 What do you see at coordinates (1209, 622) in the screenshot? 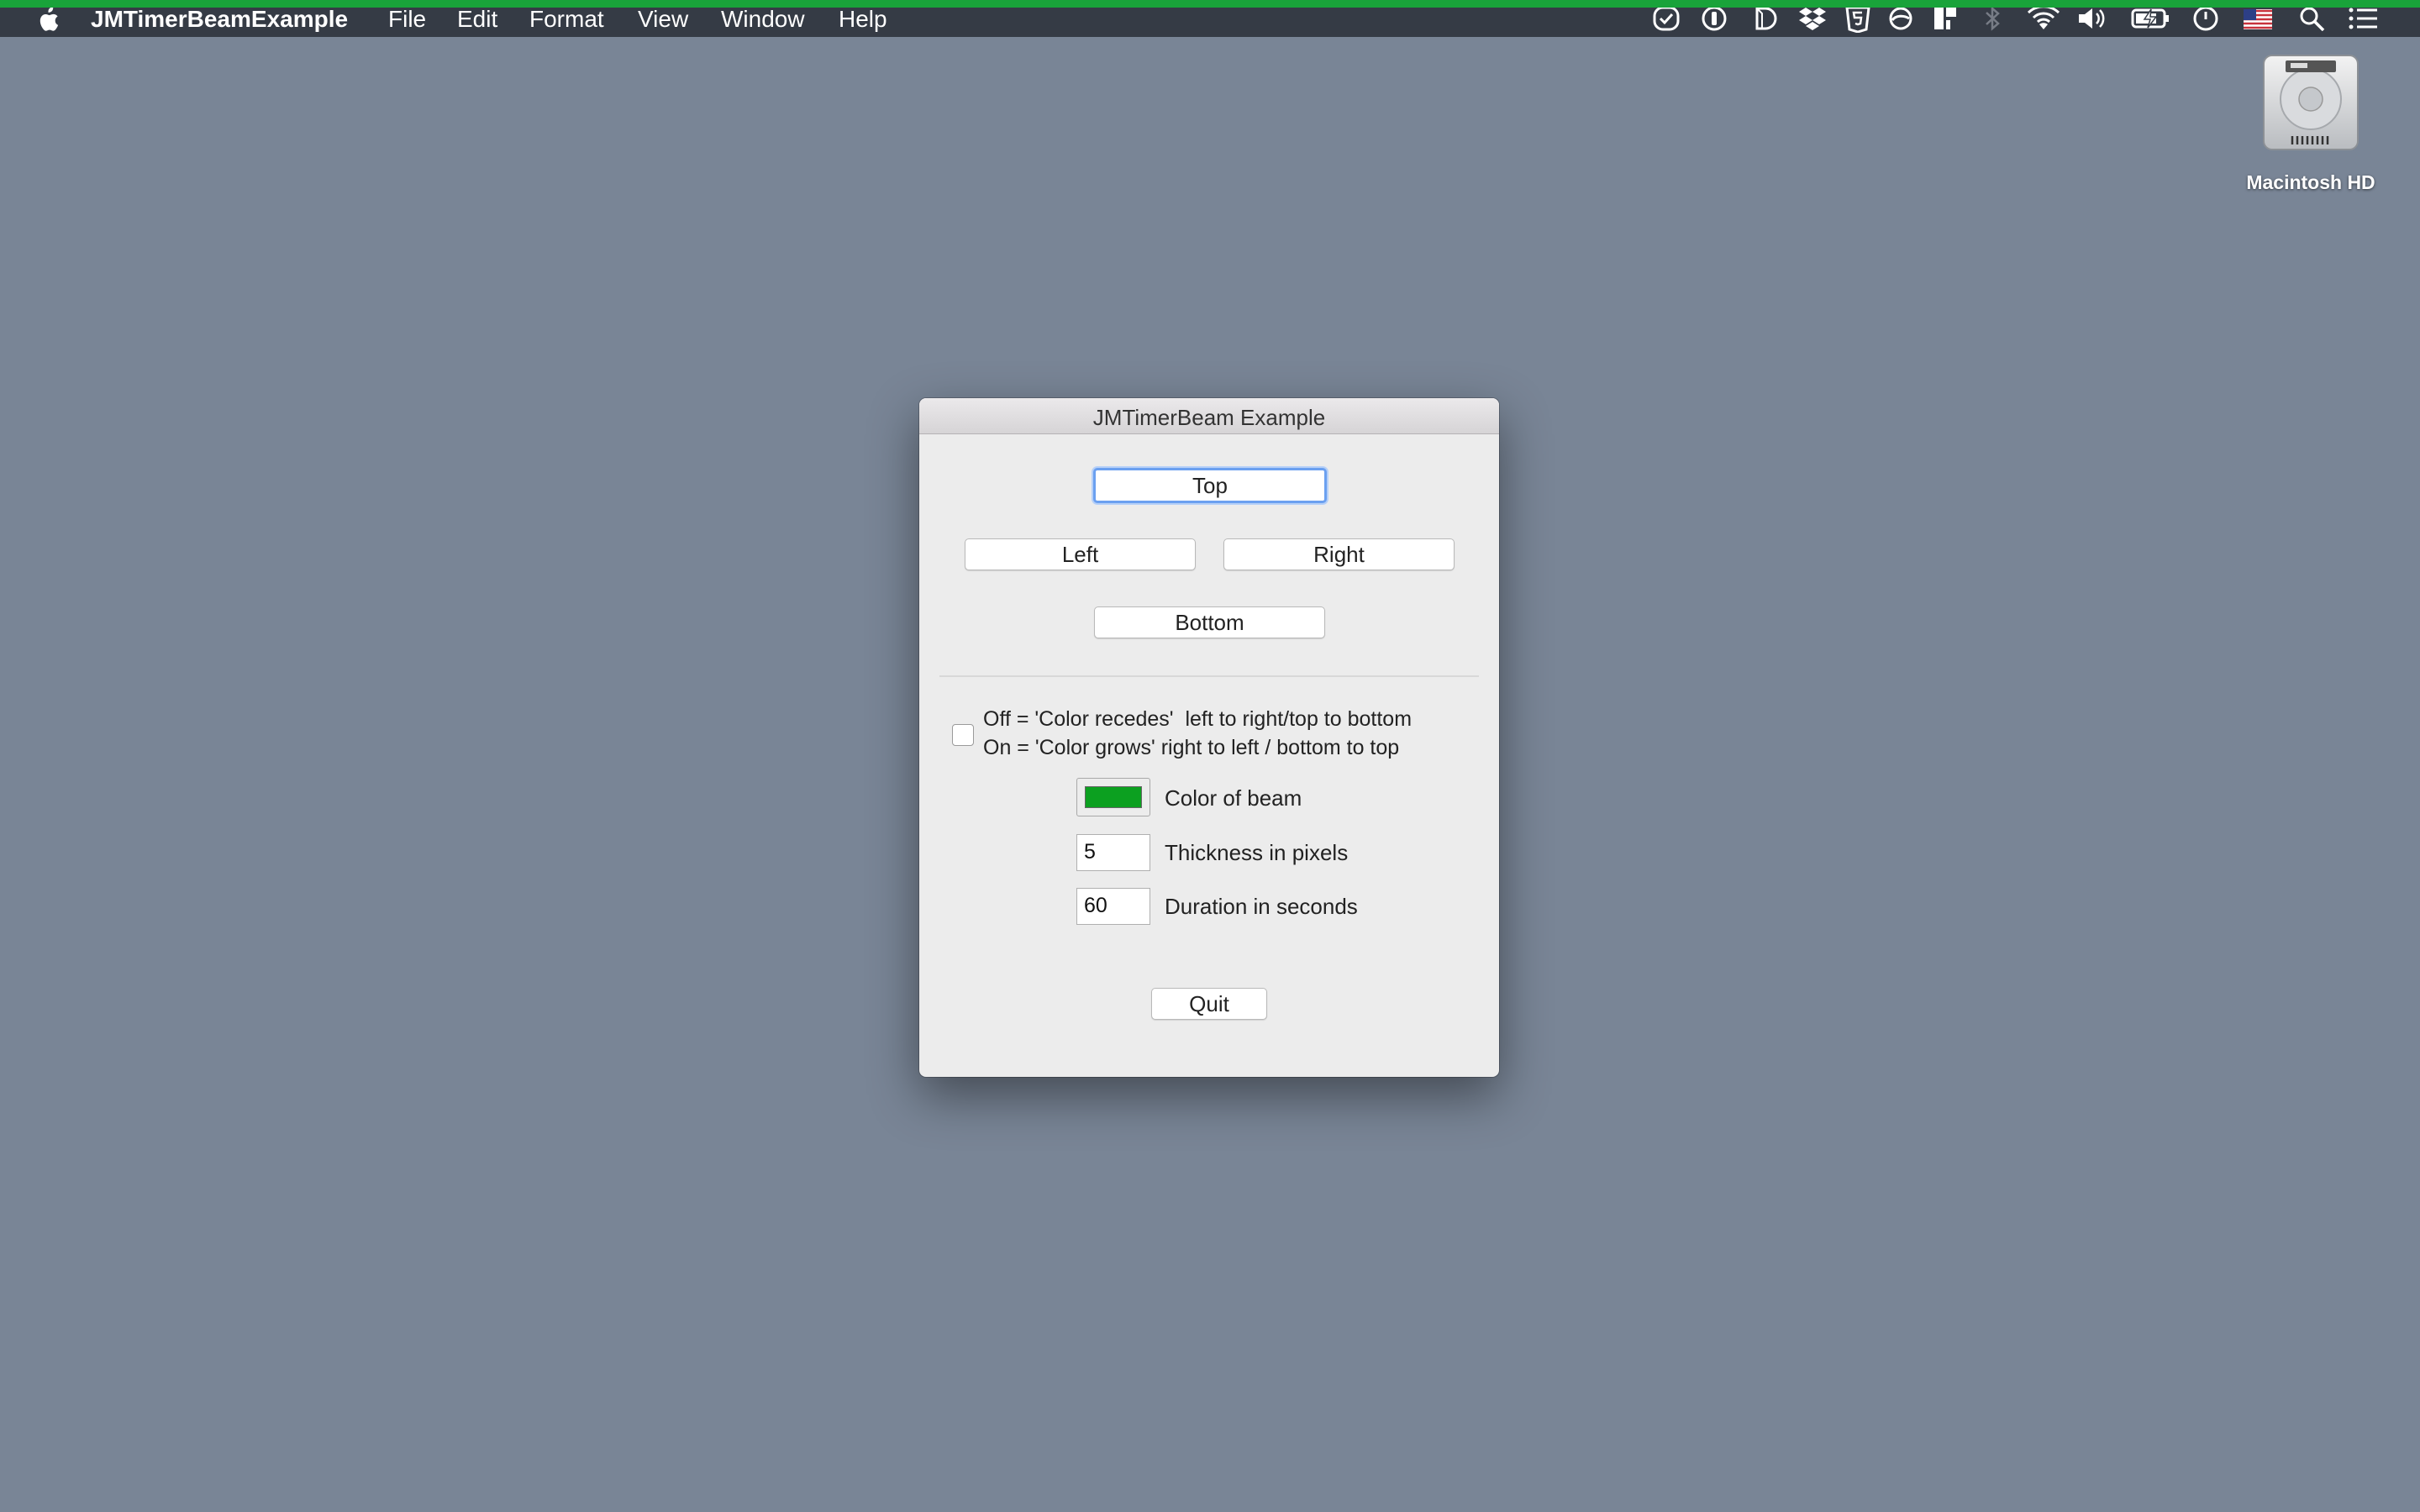
I see `bottom-button: Bottom` at bounding box center [1209, 622].